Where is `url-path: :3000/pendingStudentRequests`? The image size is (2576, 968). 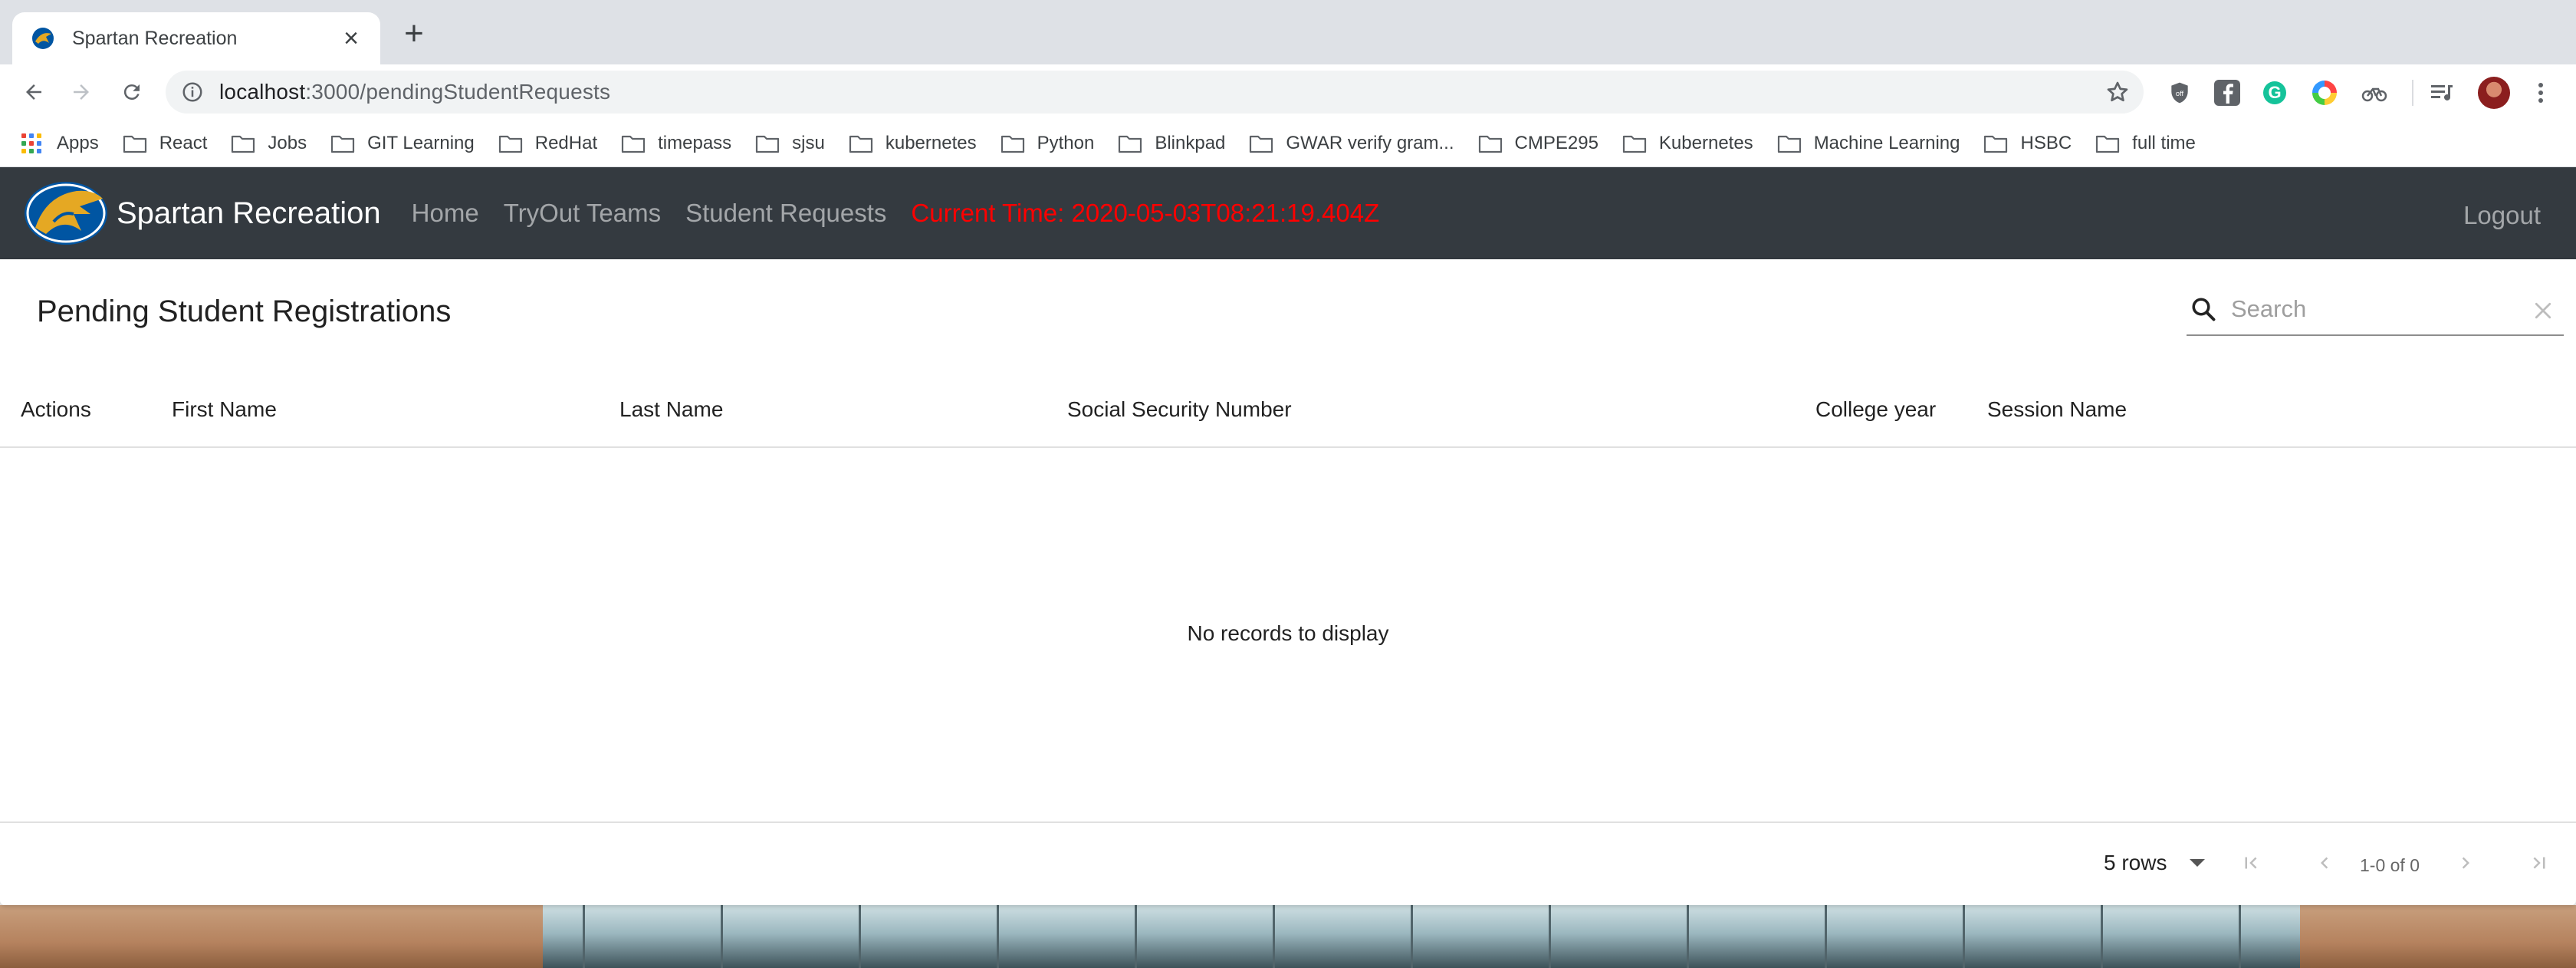 url-path: :3000/pendingStudentRequests is located at coordinates (458, 92).